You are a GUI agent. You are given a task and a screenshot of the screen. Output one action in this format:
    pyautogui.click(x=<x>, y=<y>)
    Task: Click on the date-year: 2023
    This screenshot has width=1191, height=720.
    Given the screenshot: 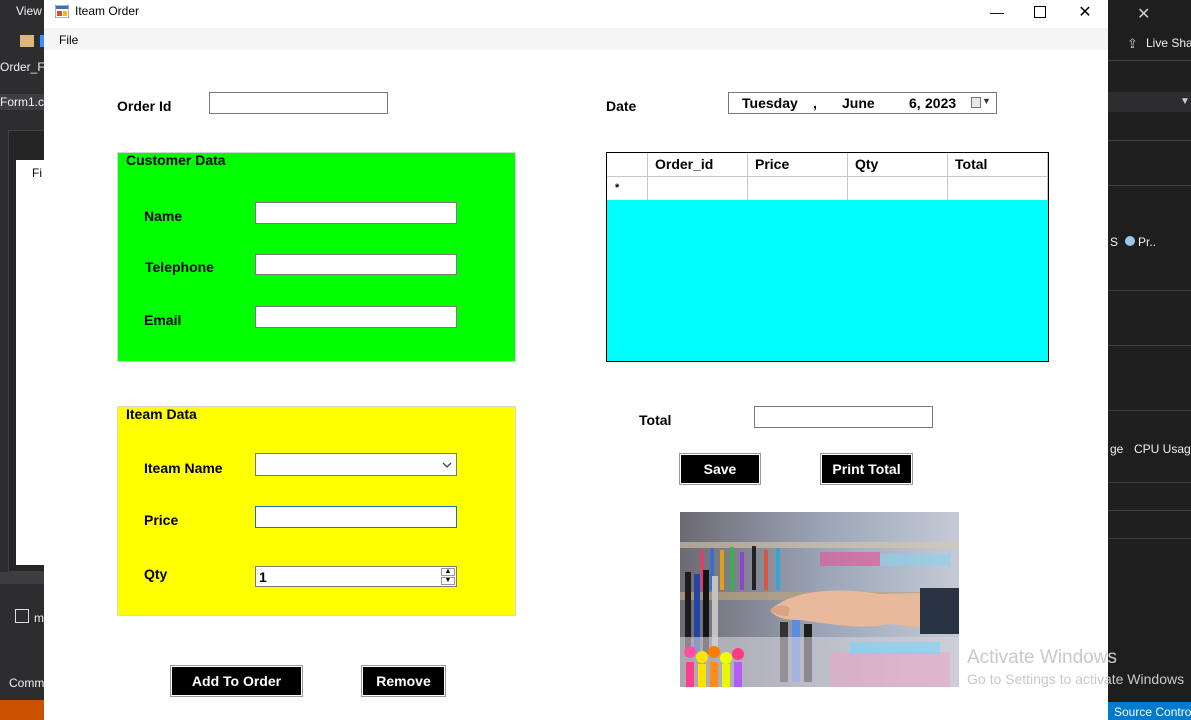 What is the action you would take?
    pyautogui.click(x=940, y=103)
    